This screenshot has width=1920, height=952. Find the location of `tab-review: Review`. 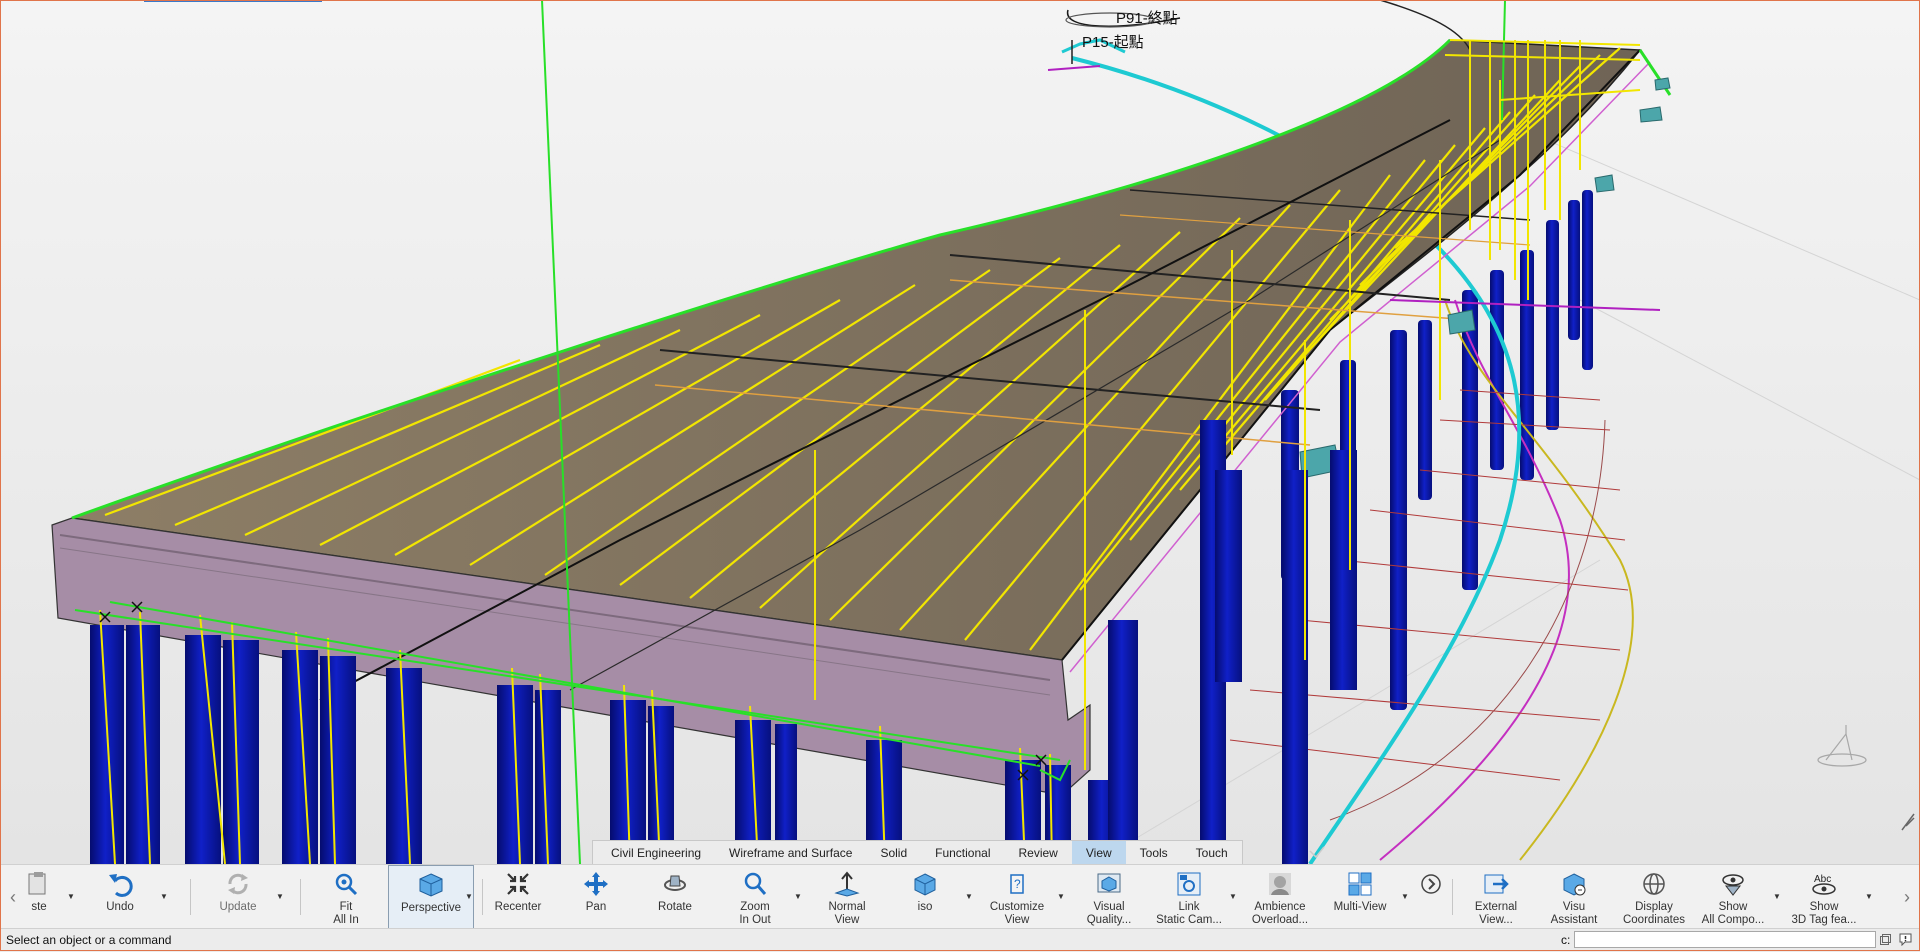

tab-review: Review is located at coordinates (1038, 852).